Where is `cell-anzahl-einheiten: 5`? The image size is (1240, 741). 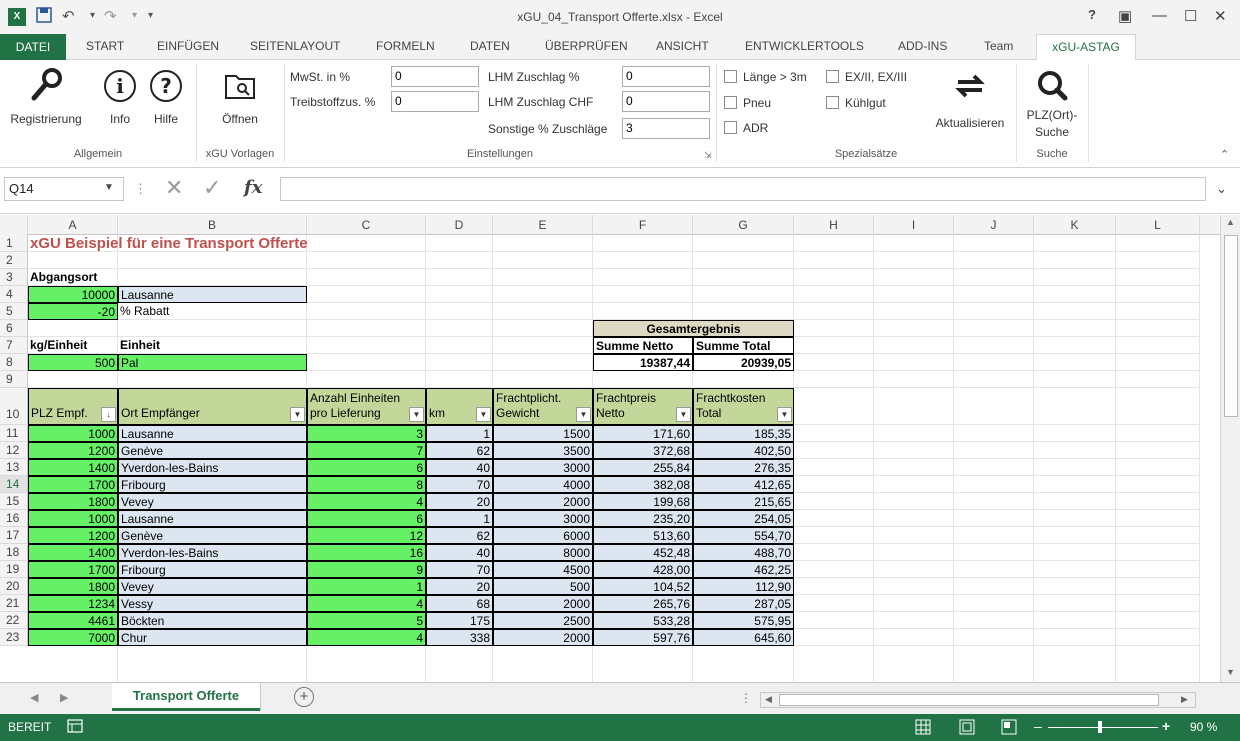
cell-anzahl-einheiten: 5 is located at coordinates (366, 620).